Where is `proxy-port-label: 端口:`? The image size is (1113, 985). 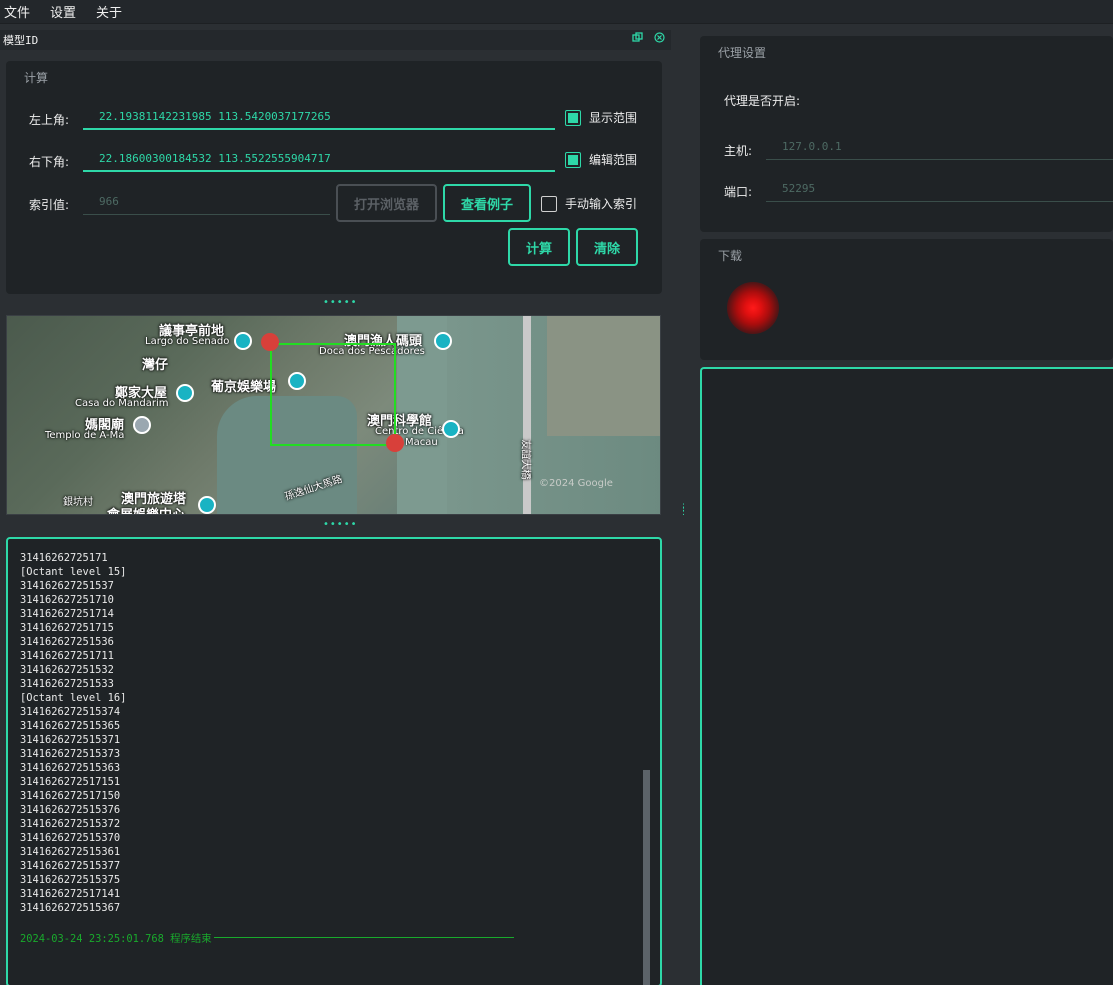
proxy-port-label: 端口: is located at coordinates (738, 192).